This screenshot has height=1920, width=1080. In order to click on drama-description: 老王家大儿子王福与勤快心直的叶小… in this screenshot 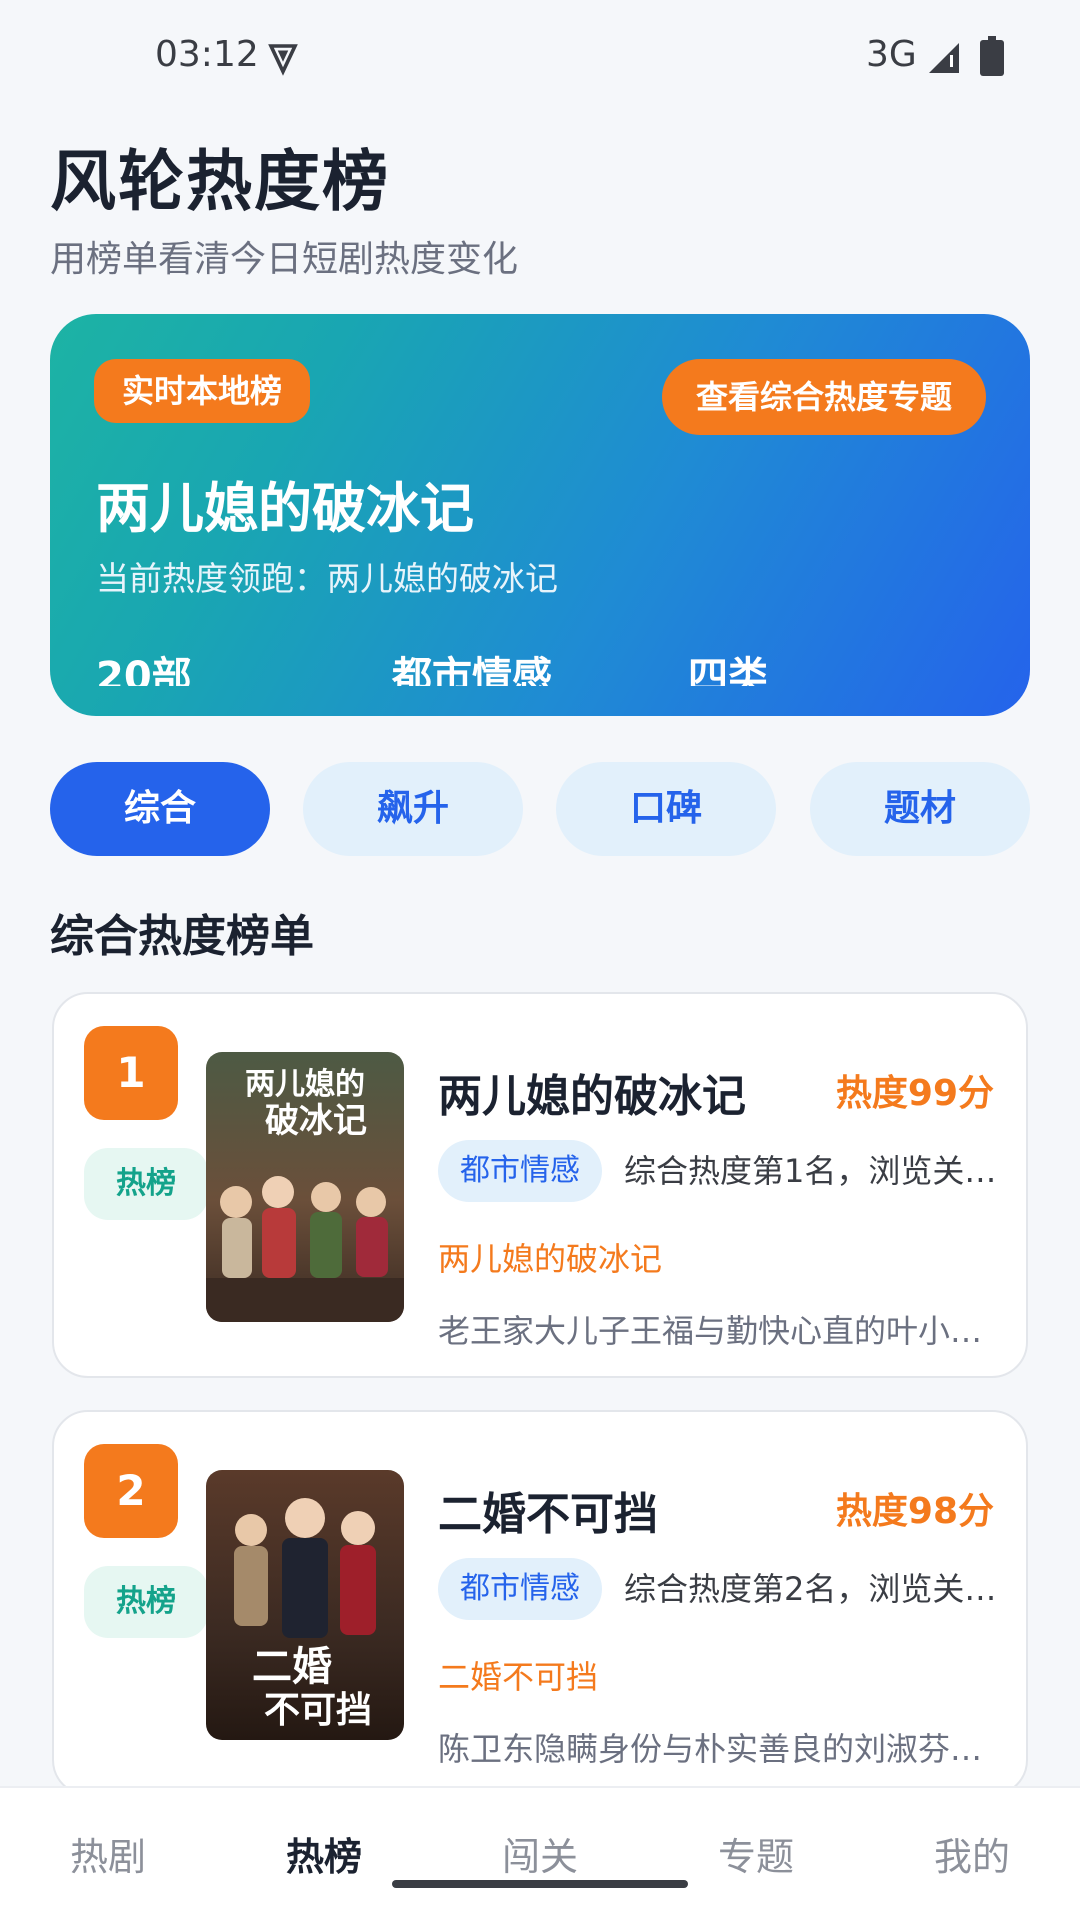, I will do `click(710, 1331)`.